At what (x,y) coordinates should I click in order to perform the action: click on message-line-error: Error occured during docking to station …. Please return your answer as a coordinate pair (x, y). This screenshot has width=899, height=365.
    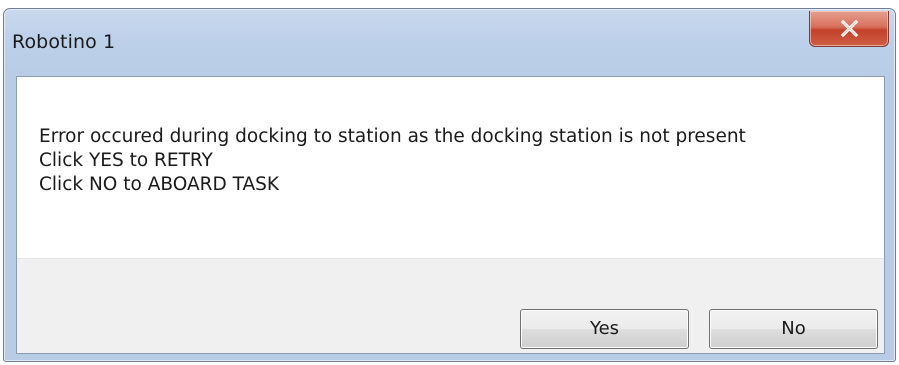
    Looking at the image, I should click on (392, 136).